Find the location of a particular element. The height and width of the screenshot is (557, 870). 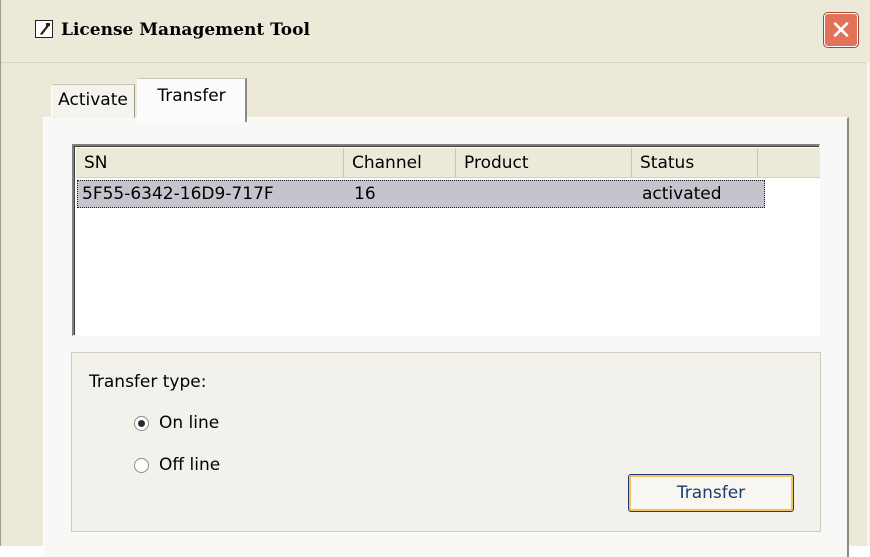

close-button: ✕ is located at coordinates (841, 30).